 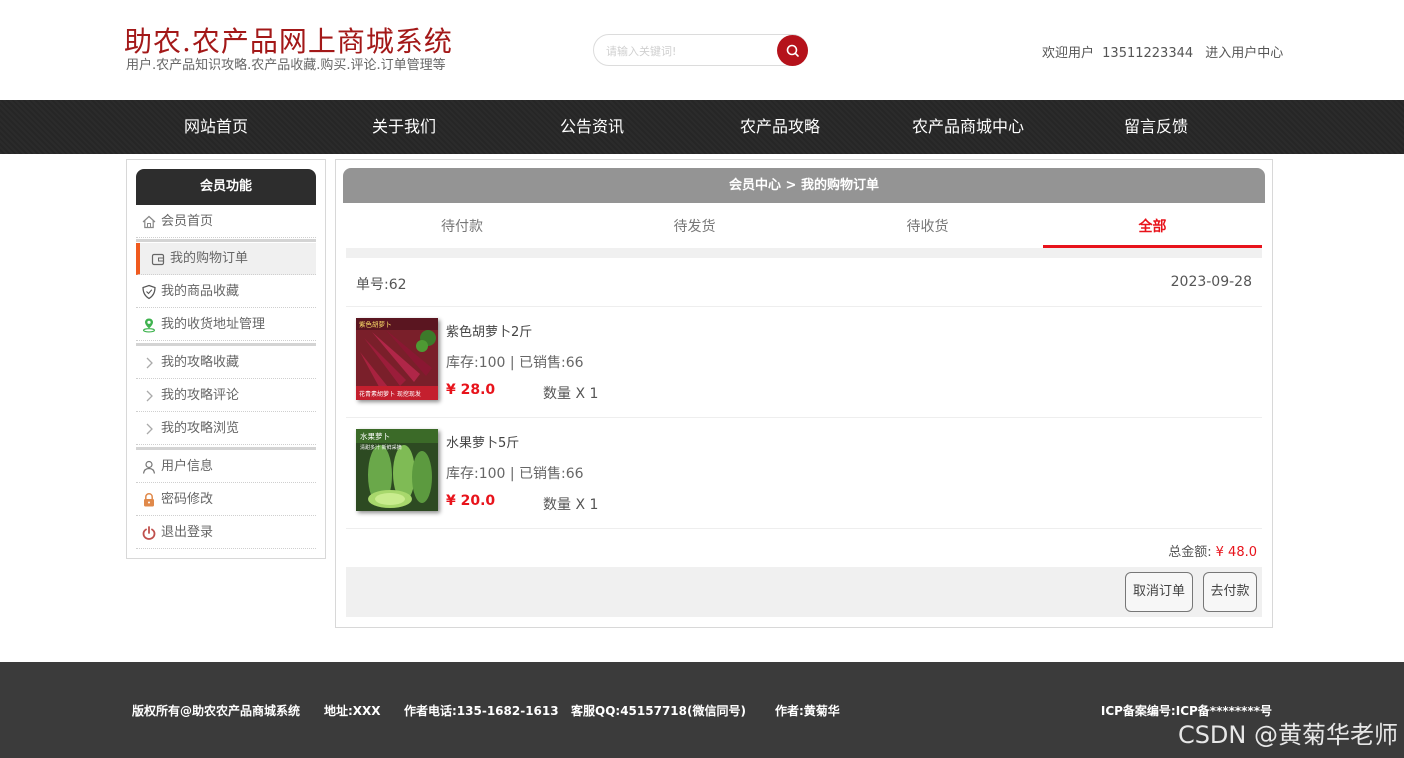 What do you see at coordinates (1230, 592) in the screenshot?
I see `pay-button: 去付款` at bounding box center [1230, 592].